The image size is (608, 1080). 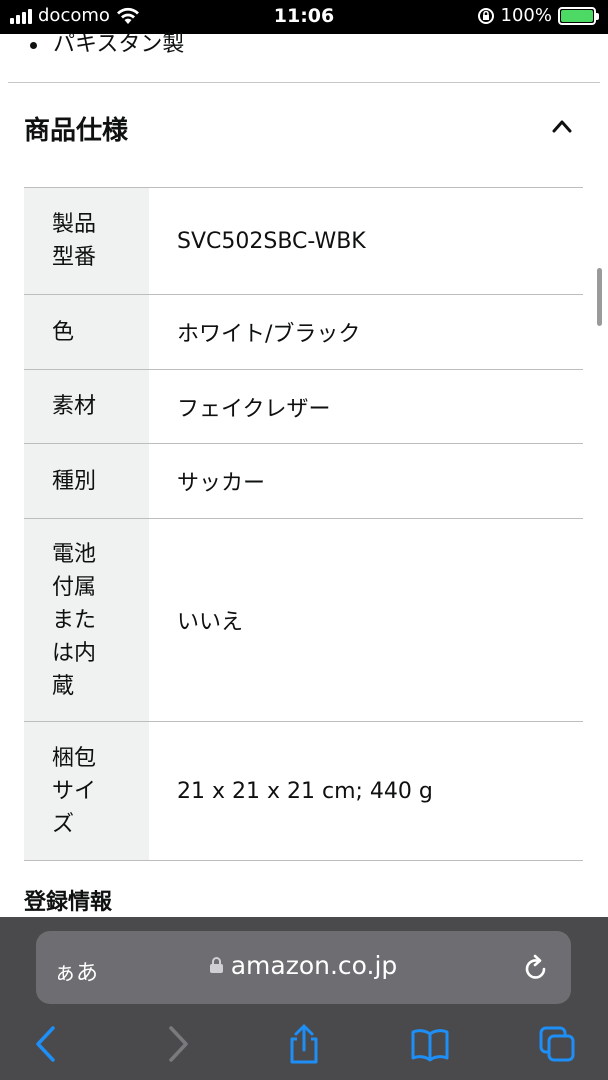 I want to click on bookmarks-icon, so click(x=430, y=1044).